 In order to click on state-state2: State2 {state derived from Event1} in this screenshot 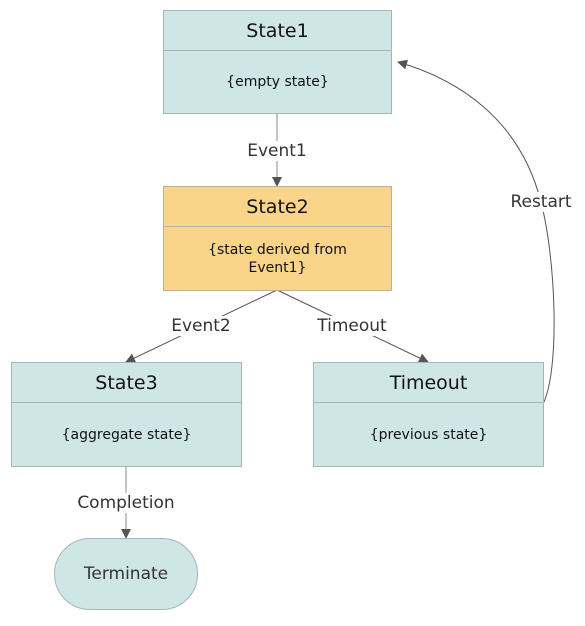, I will do `click(277, 238)`.